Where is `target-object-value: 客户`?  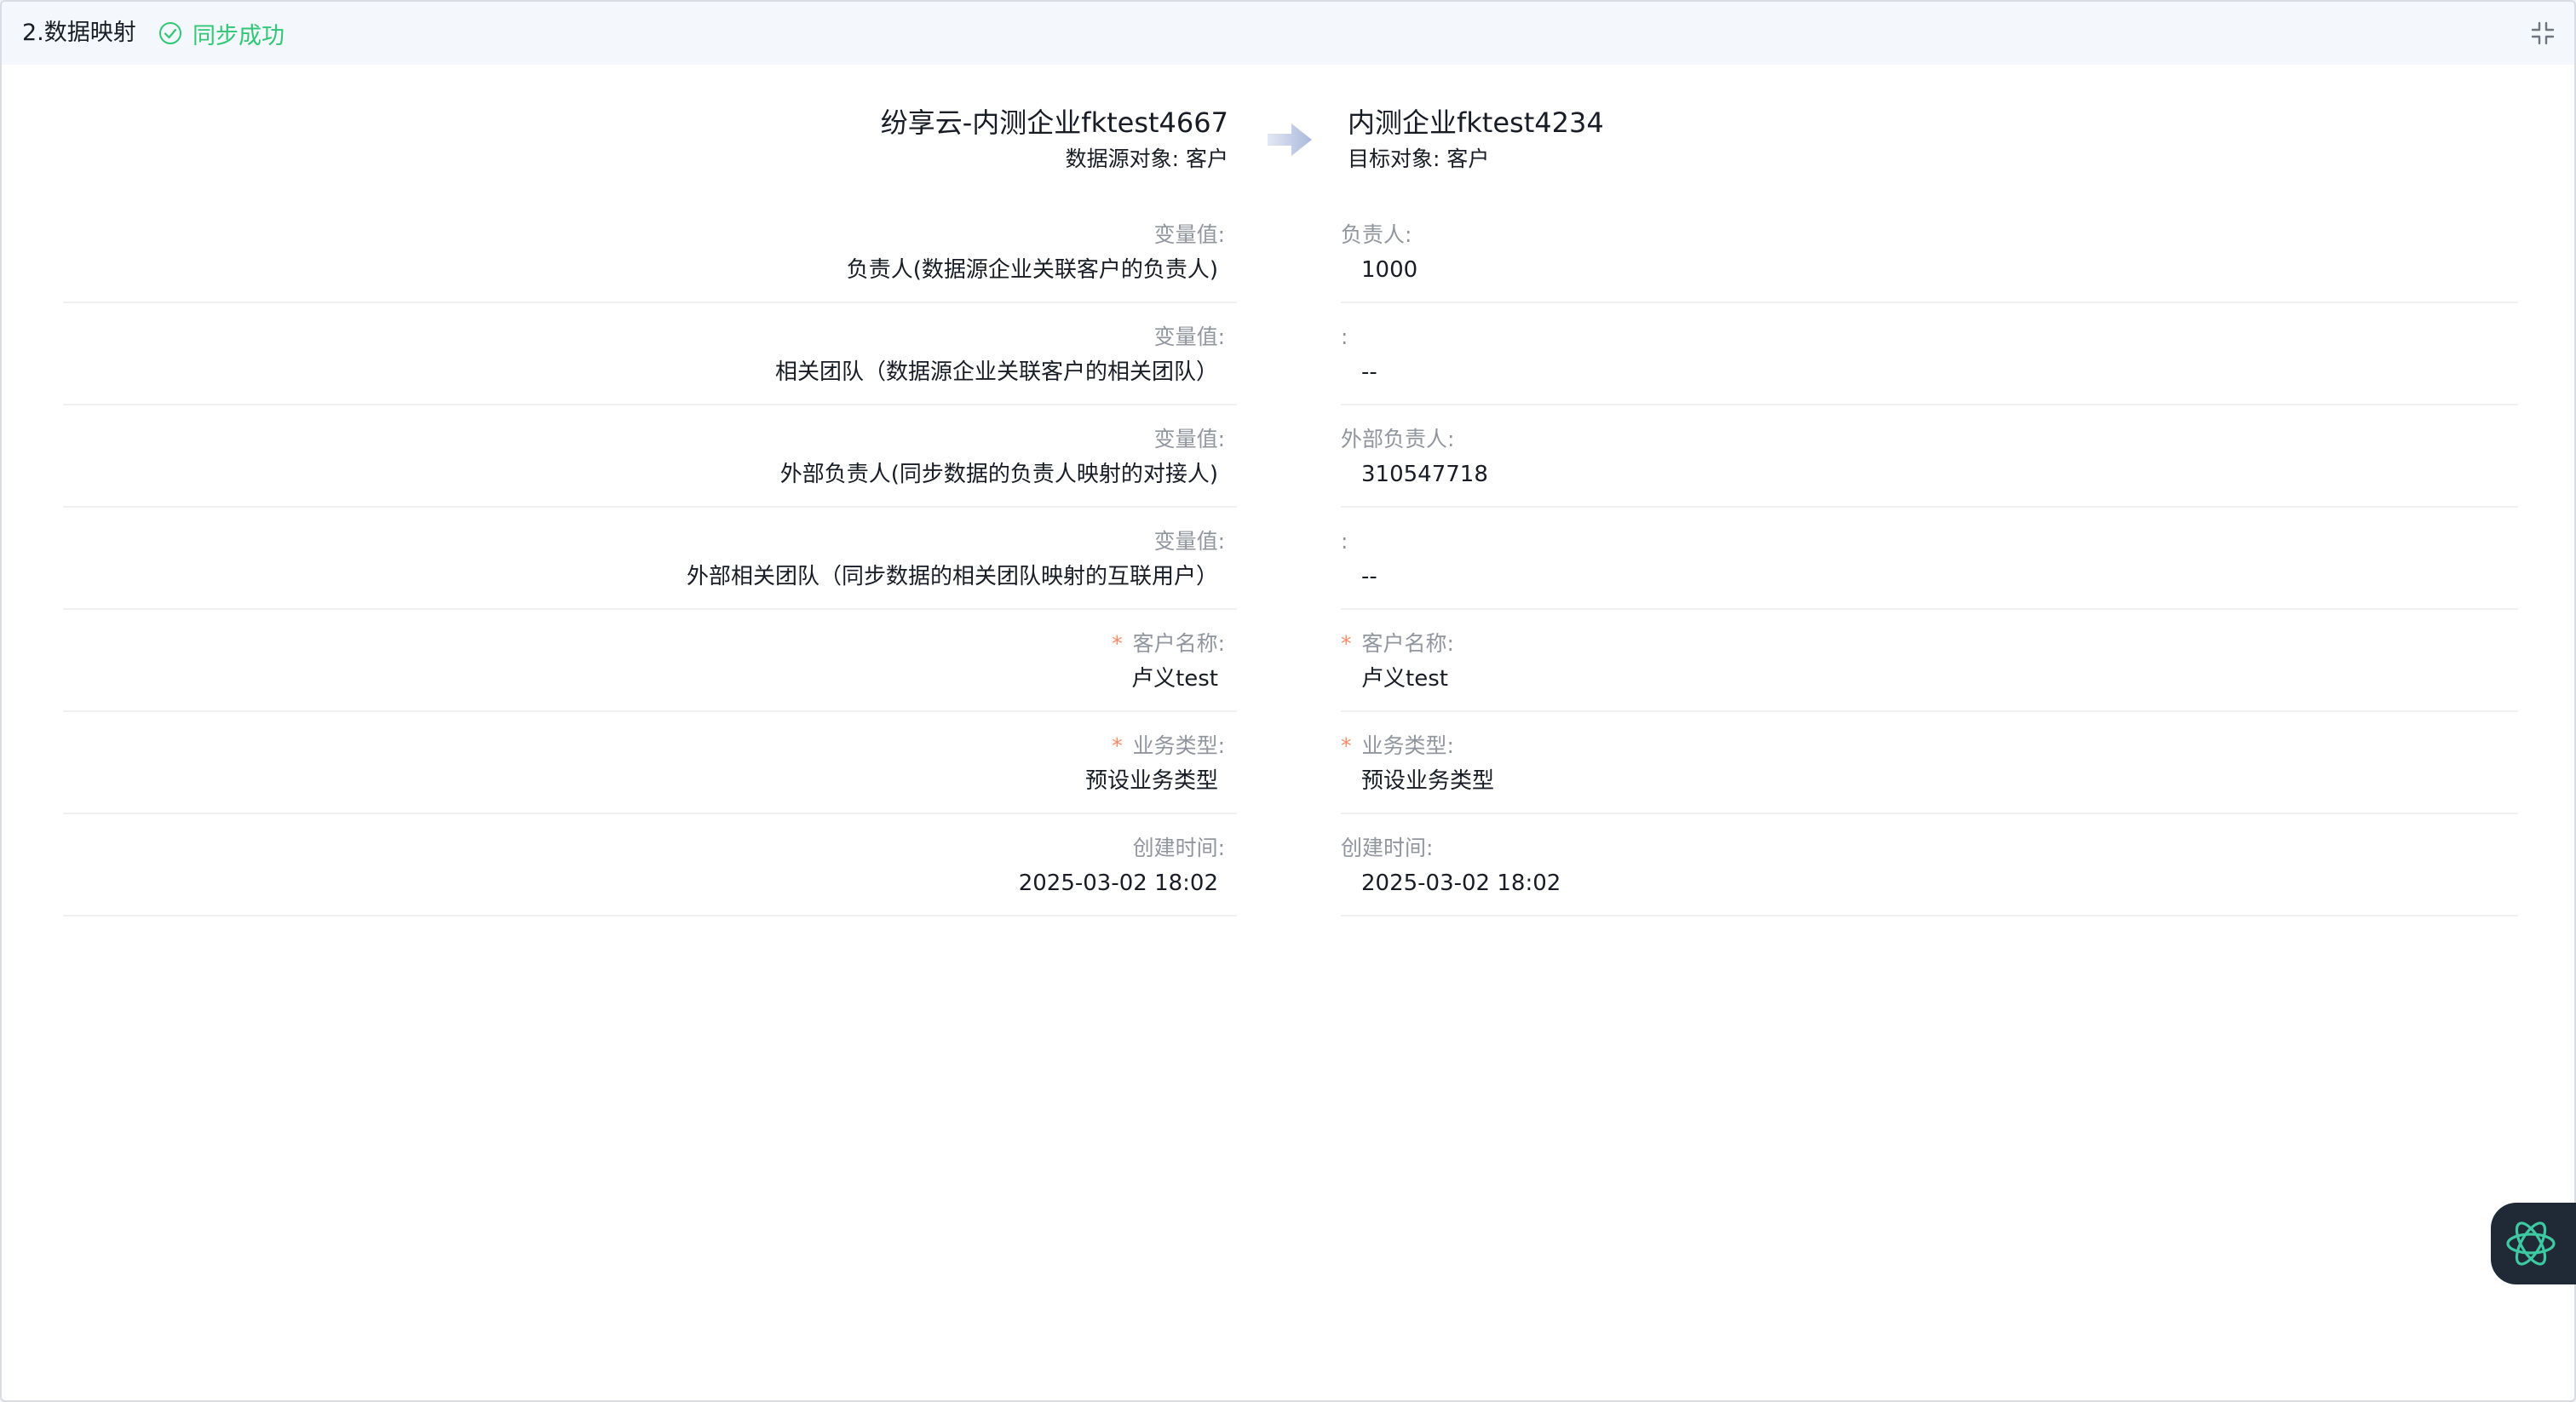
target-object-value: 客户 is located at coordinates (1468, 159).